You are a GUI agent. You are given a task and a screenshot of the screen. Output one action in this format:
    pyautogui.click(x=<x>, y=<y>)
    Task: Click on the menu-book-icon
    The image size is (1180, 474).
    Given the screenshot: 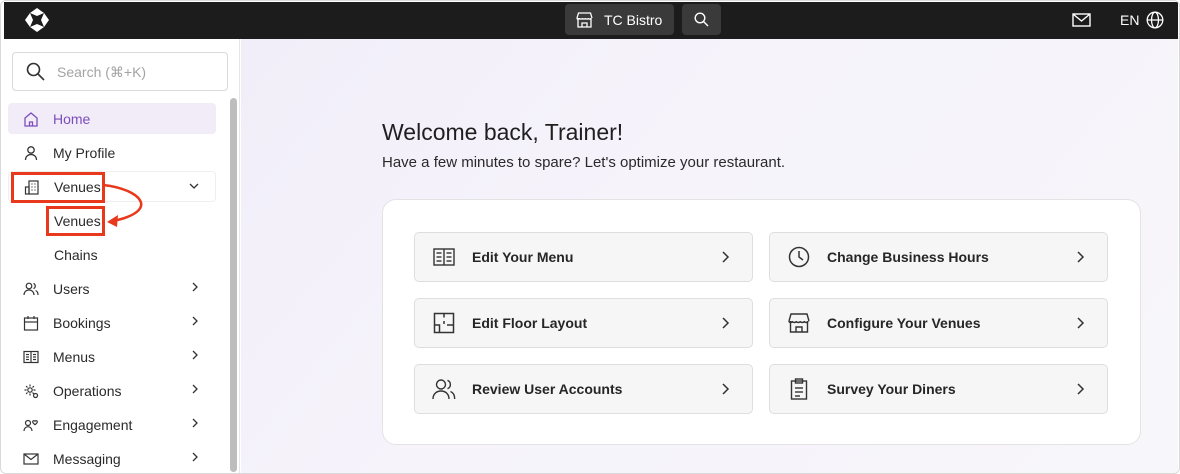 What is the action you would take?
    pyautogui.click(x=31, y=357)
    